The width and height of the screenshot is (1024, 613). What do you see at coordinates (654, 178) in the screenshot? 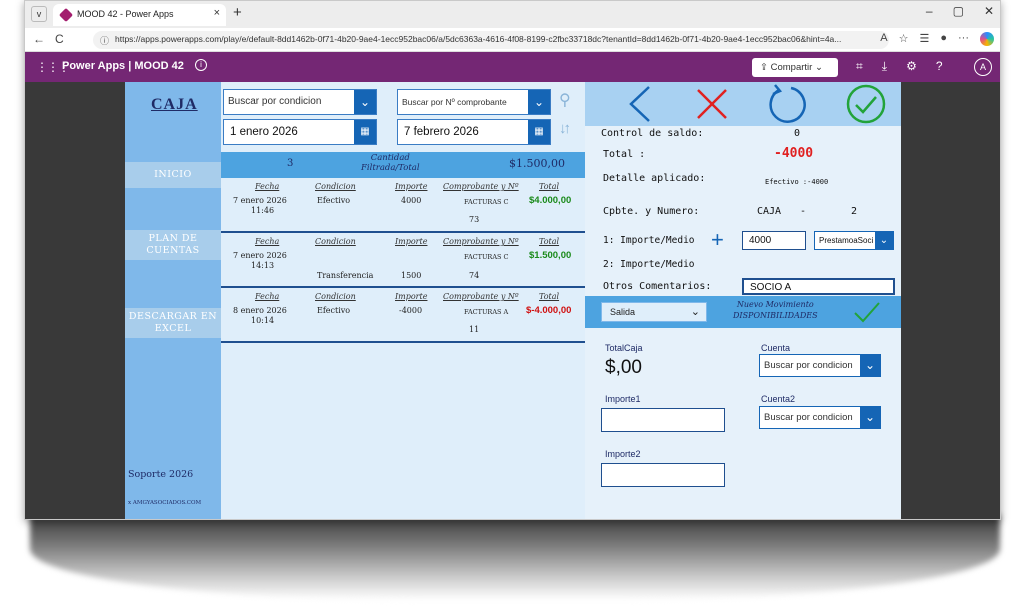
I see `detalle-label: Detalle aplicado:` at bounding box center [654, 178].